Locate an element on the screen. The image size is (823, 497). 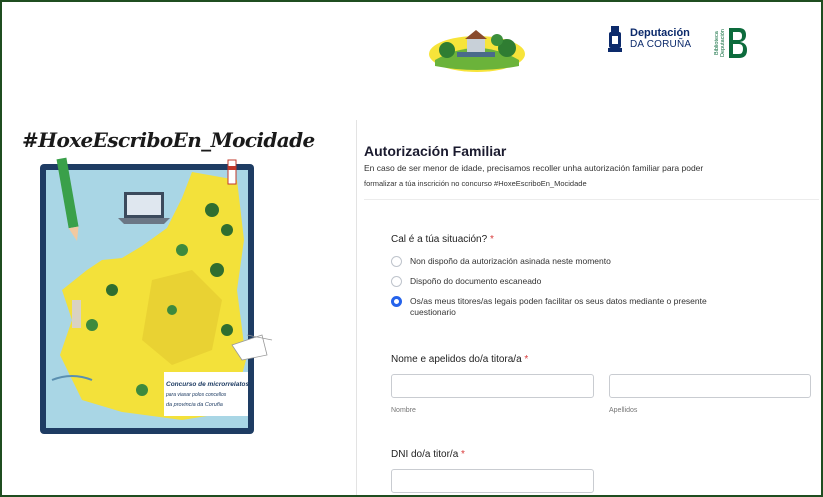
deputacion-subname: DA CORUÑA is located at coordinates (661, 44).